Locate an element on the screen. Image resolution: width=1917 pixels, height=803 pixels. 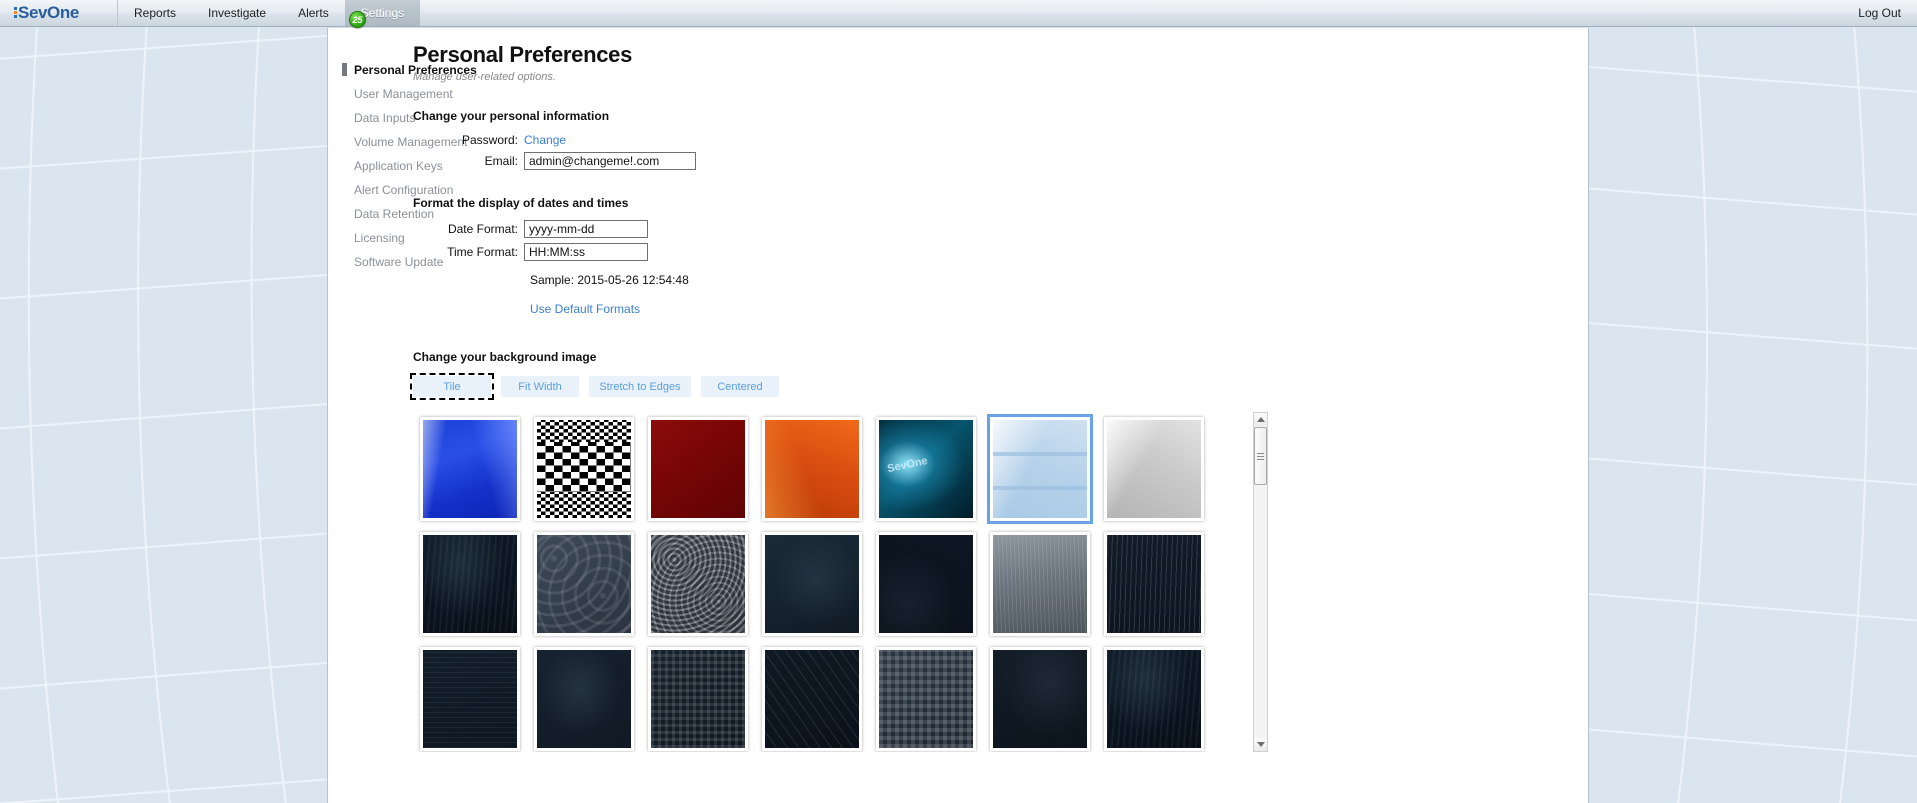
date-format-input is located at coordinates (586, 229).